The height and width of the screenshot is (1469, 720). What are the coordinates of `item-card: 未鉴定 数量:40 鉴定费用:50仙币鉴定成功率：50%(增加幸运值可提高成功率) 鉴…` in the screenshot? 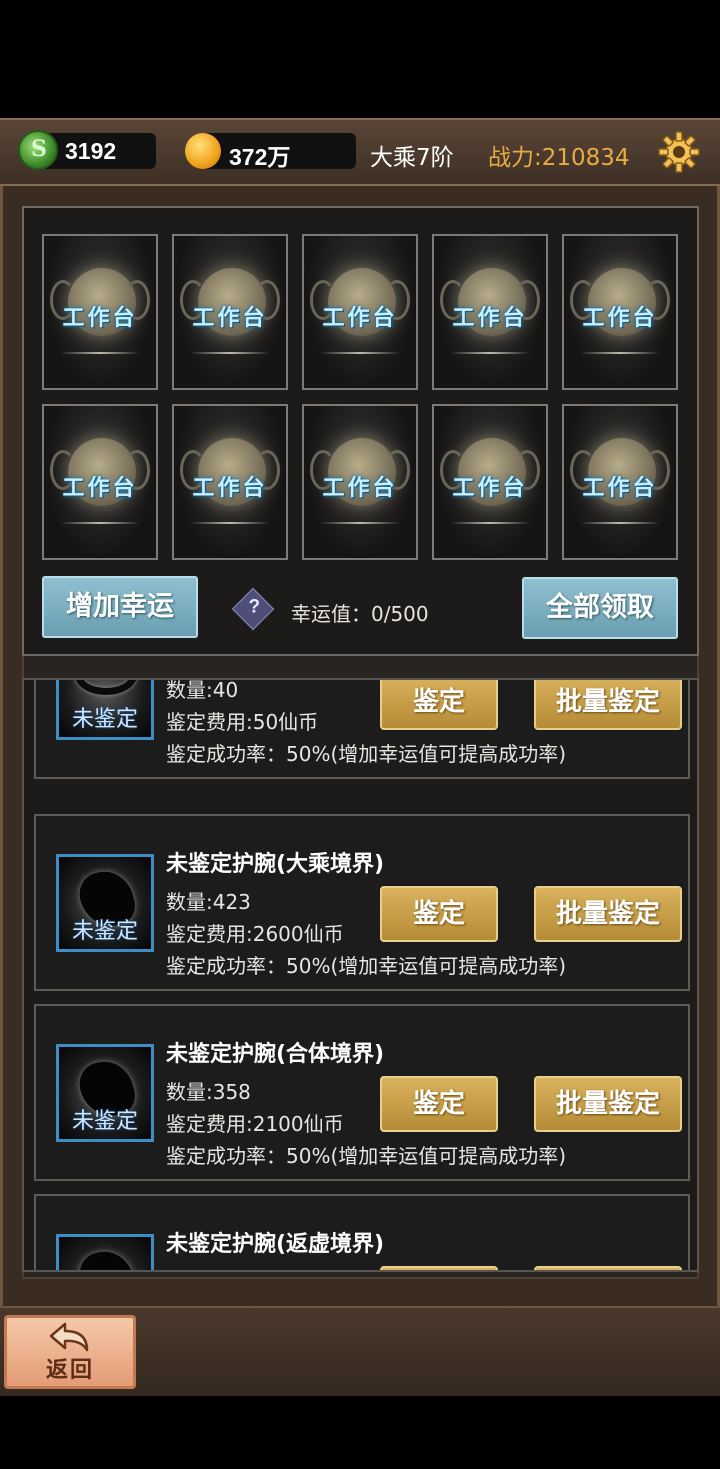 It's located at (362, 728).